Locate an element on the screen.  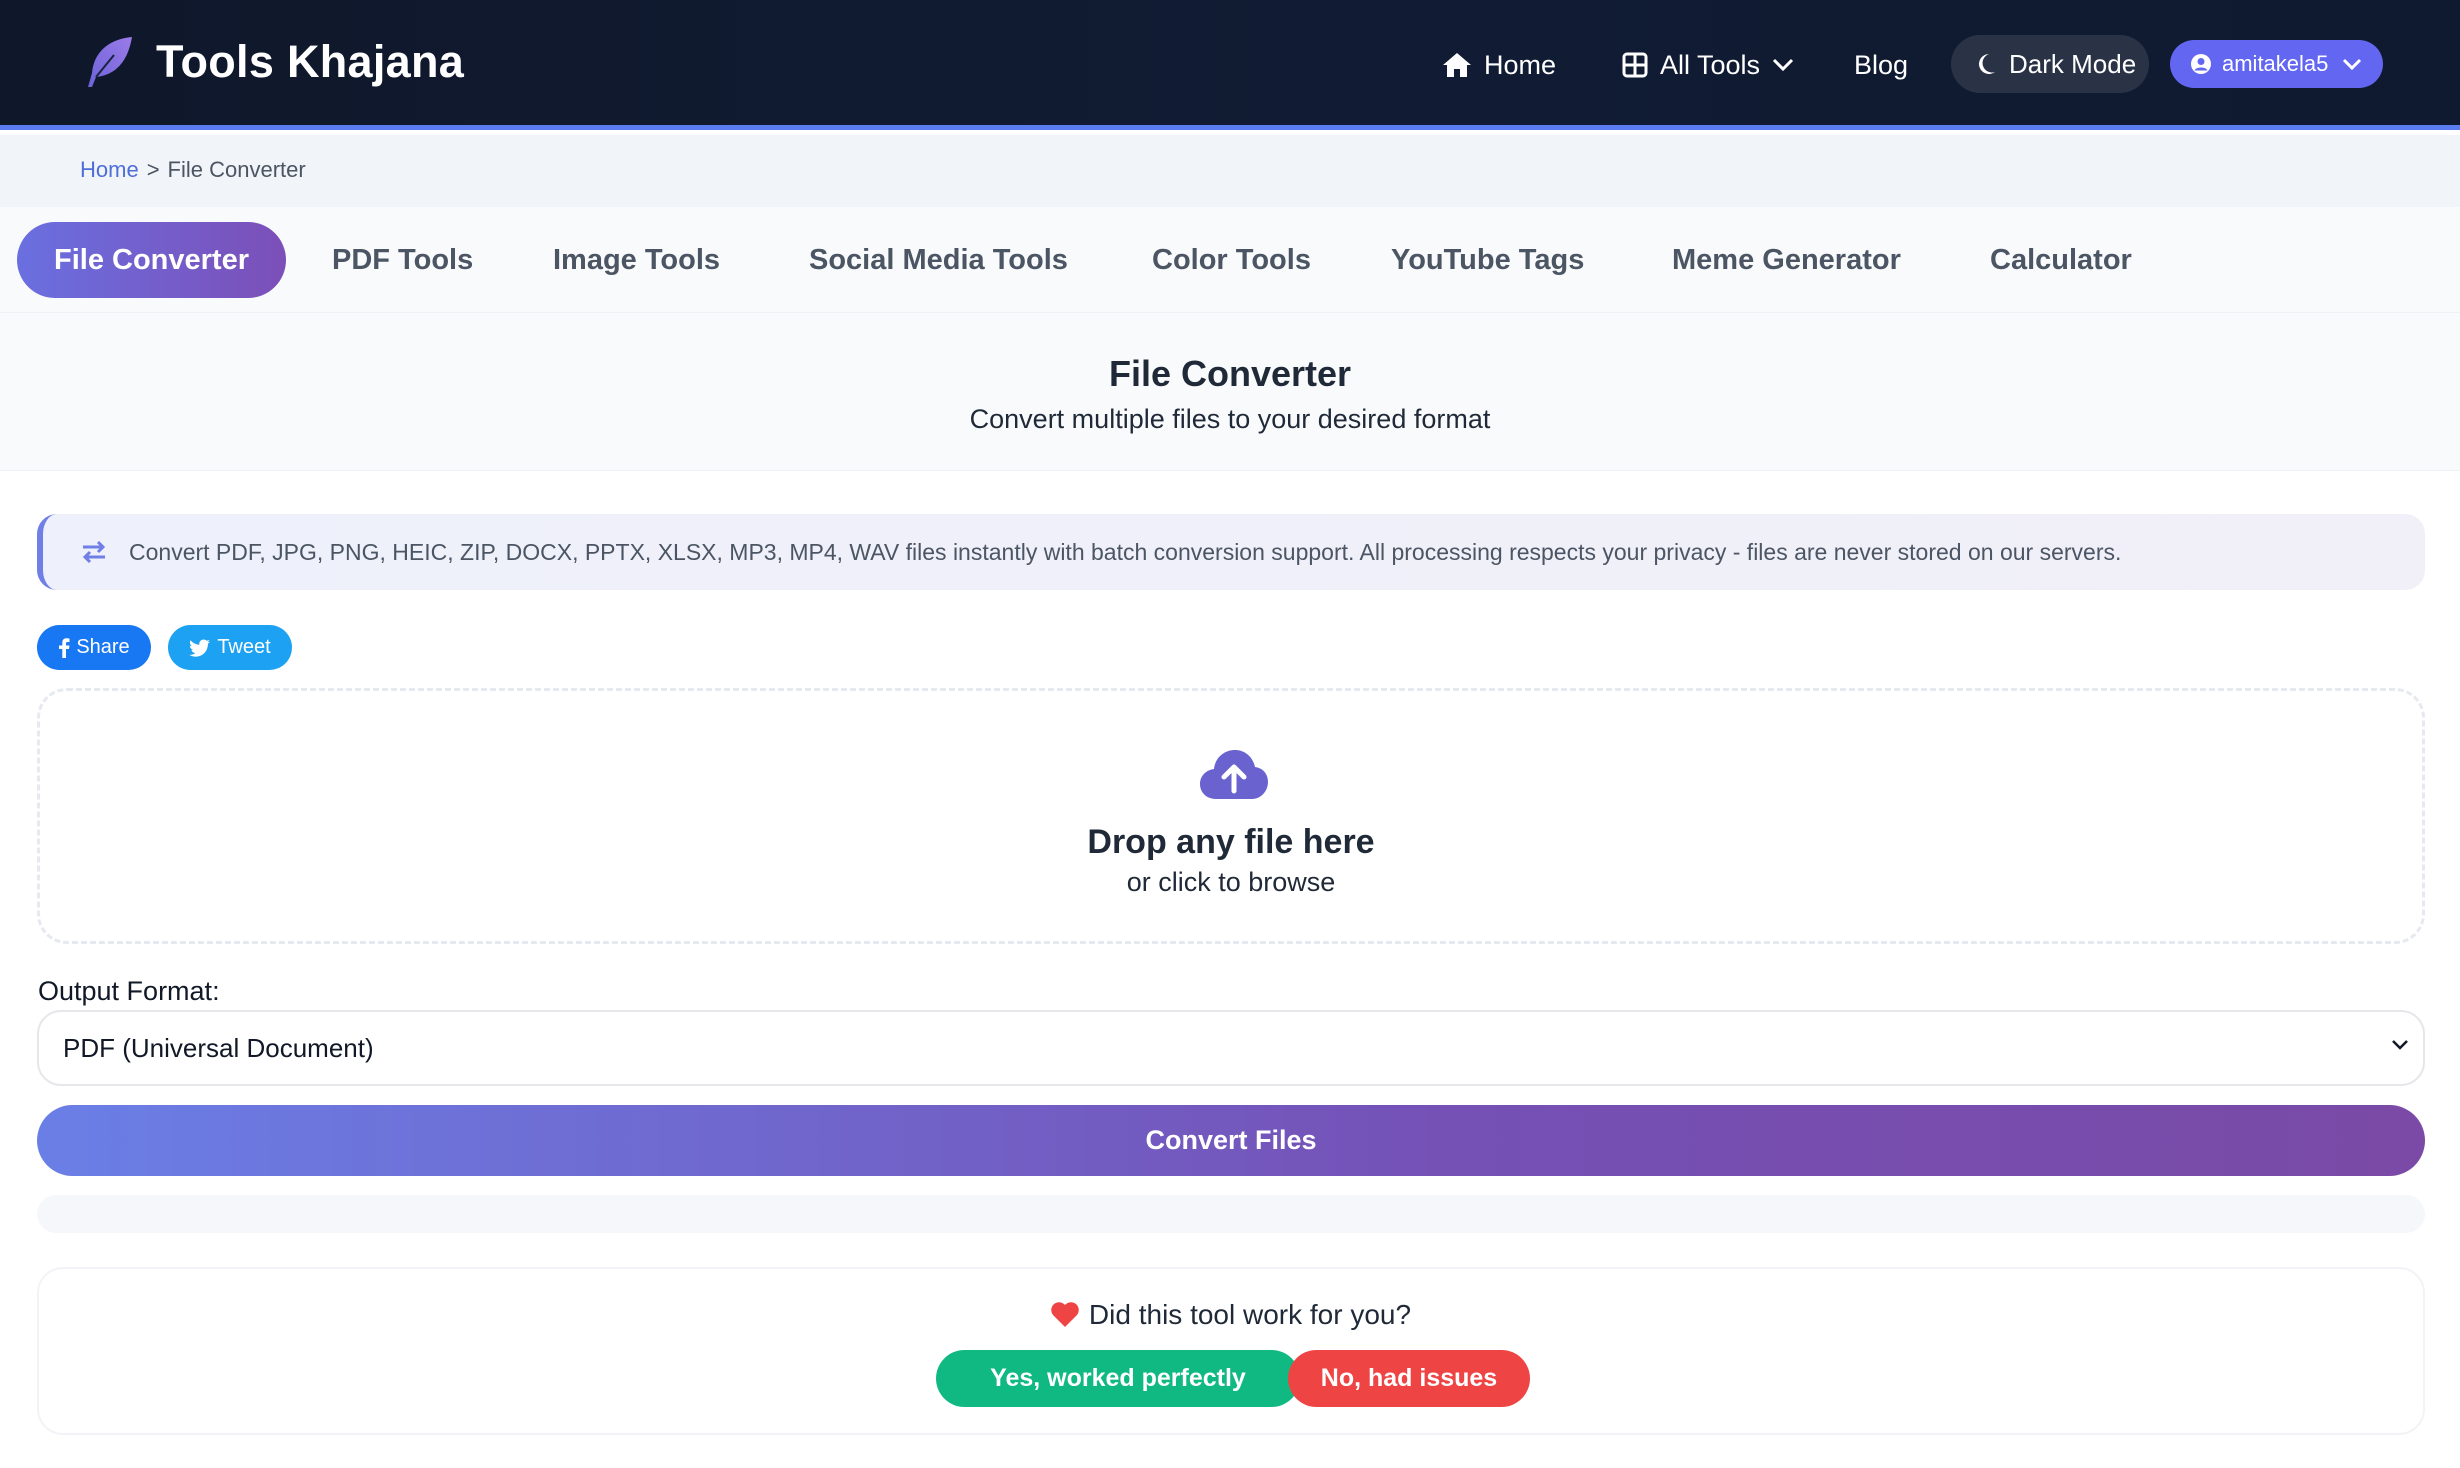
convert-files-button: Convert Files is located at coordinates (1231, 1140).